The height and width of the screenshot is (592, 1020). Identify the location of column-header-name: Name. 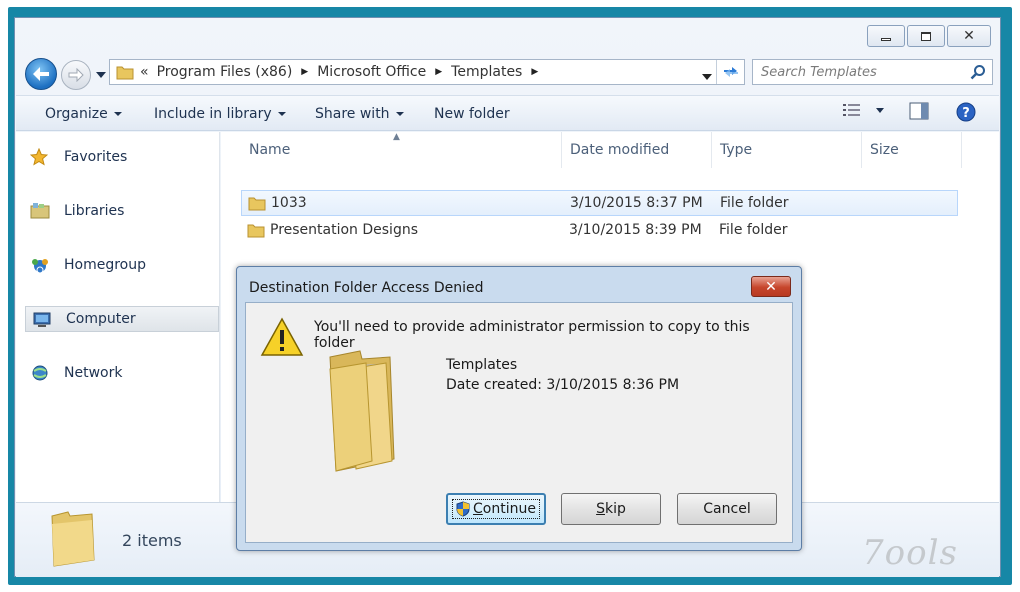
(401, 150).